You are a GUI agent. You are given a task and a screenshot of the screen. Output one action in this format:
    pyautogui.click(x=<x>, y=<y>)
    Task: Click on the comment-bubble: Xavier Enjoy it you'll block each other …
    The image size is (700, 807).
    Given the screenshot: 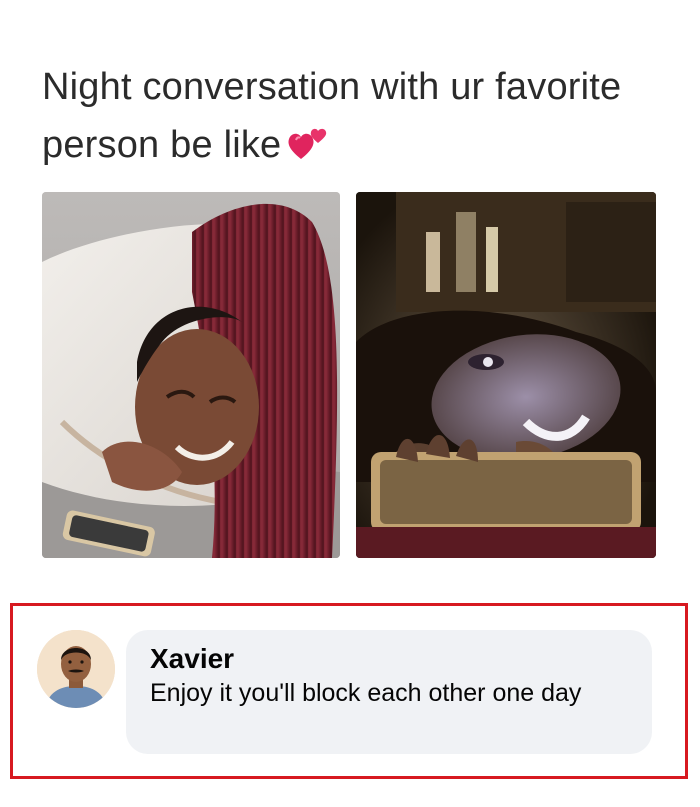 What is the action you would take?
    pyautogui.click(x=389, y=692)
    